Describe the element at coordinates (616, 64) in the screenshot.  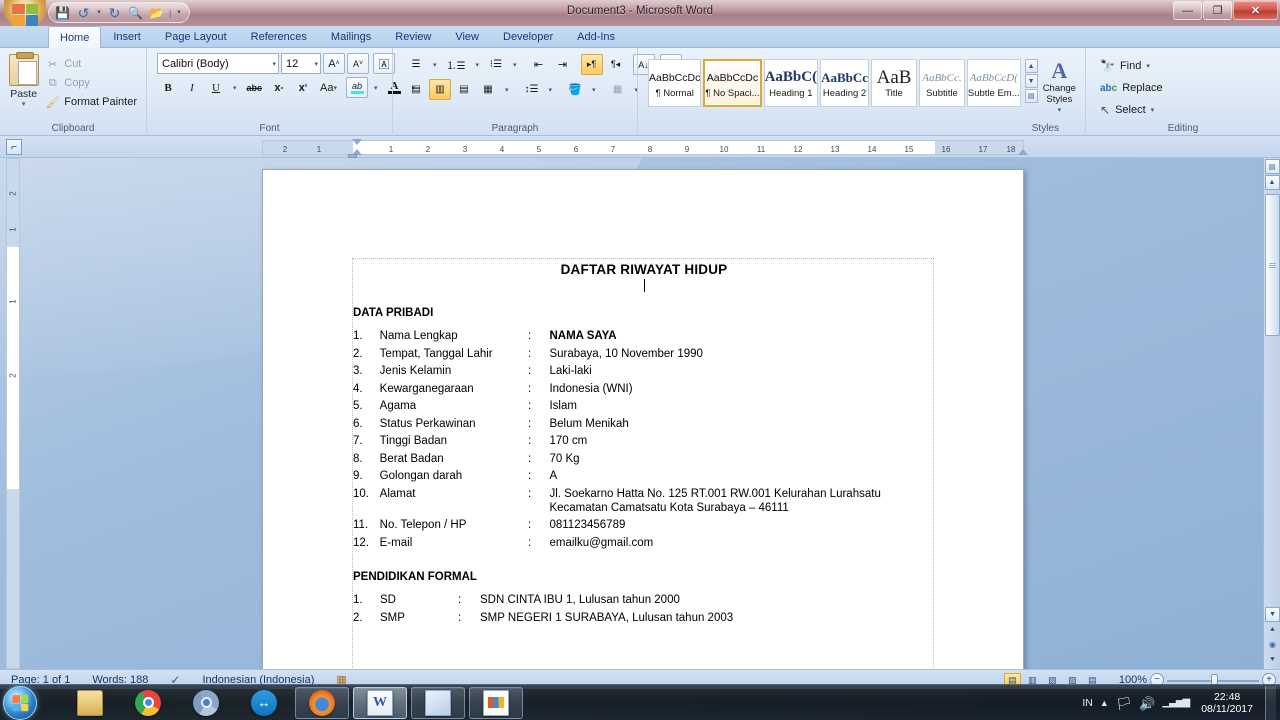
I see `rtl-text-direction-button: ¶◂` at that location.